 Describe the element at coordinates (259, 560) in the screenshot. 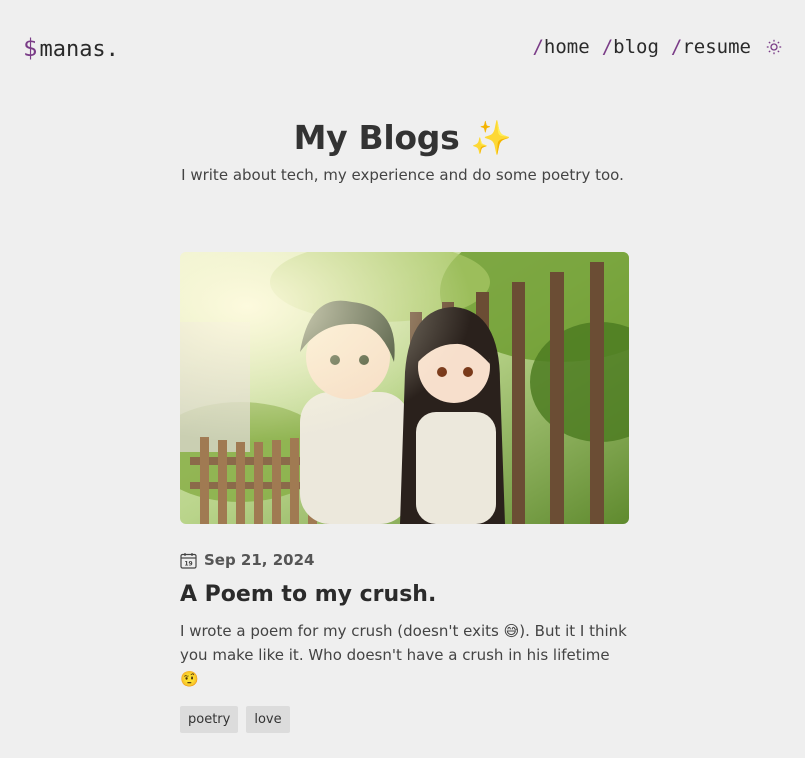

I see `post-date-text: Sep 21, 2024` at that location.